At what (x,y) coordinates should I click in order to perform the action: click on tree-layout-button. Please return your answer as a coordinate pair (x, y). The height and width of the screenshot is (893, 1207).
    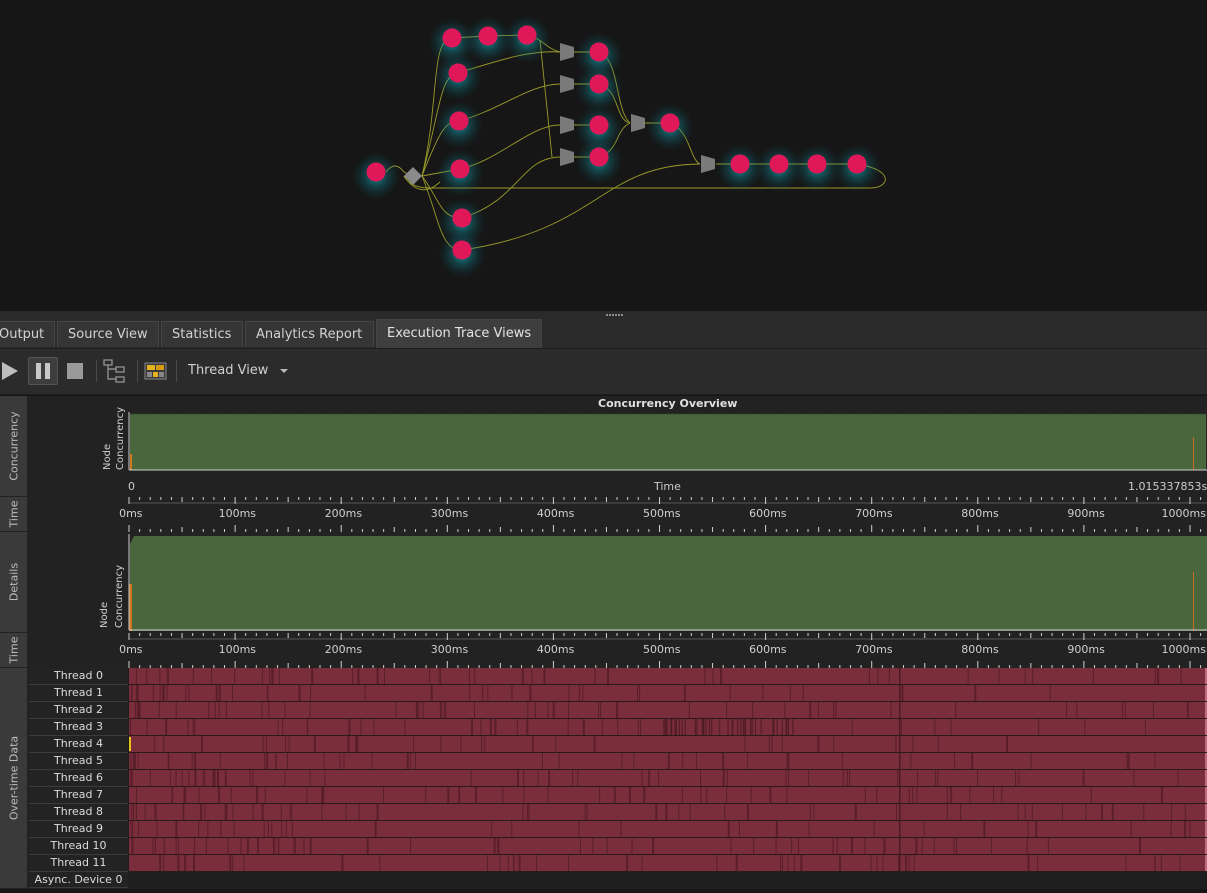
    Looking at the image, I should click on (115, 371).